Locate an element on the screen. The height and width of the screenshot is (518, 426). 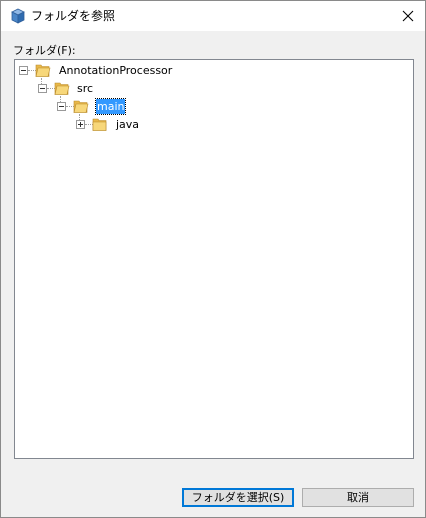
close-button is located at coordinates (408, 16).